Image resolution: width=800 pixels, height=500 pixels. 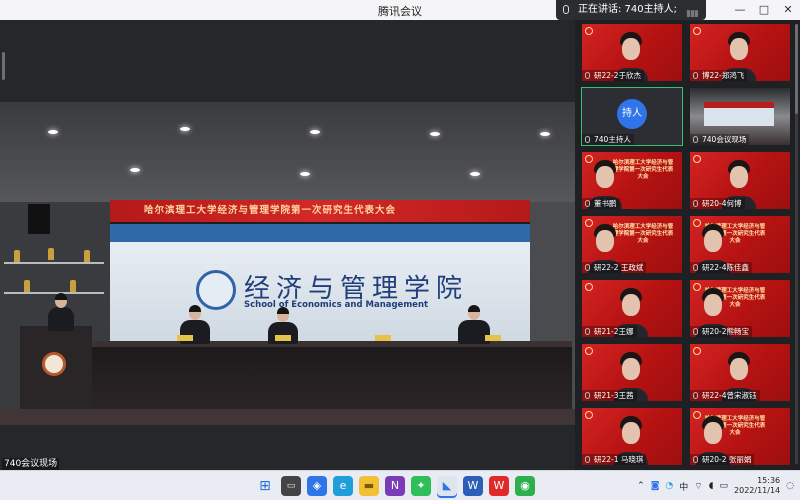 What do you see at coordinates (216, 290) in the screenshot?
I see `school-logo` at bounding box center [216, 290].